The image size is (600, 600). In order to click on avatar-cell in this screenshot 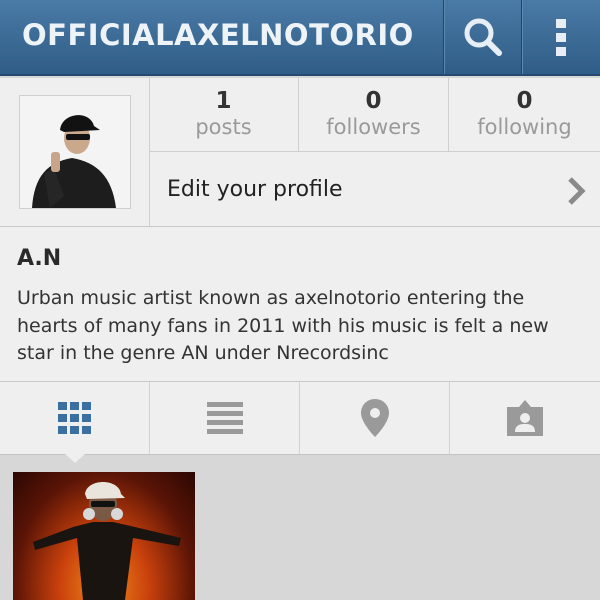, I will do `click(75, 152)`.